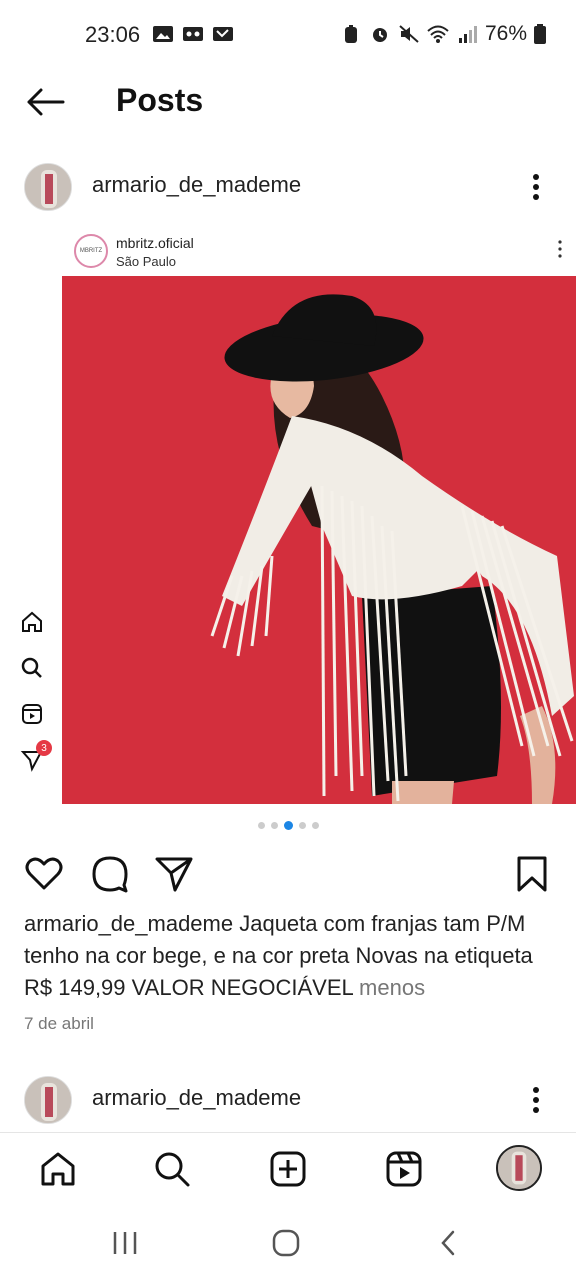 Image resolution: width=576 pixels, height=1280 pixels. I want to click on shared-screenshot-side-nav: 3, so click(35, 700).